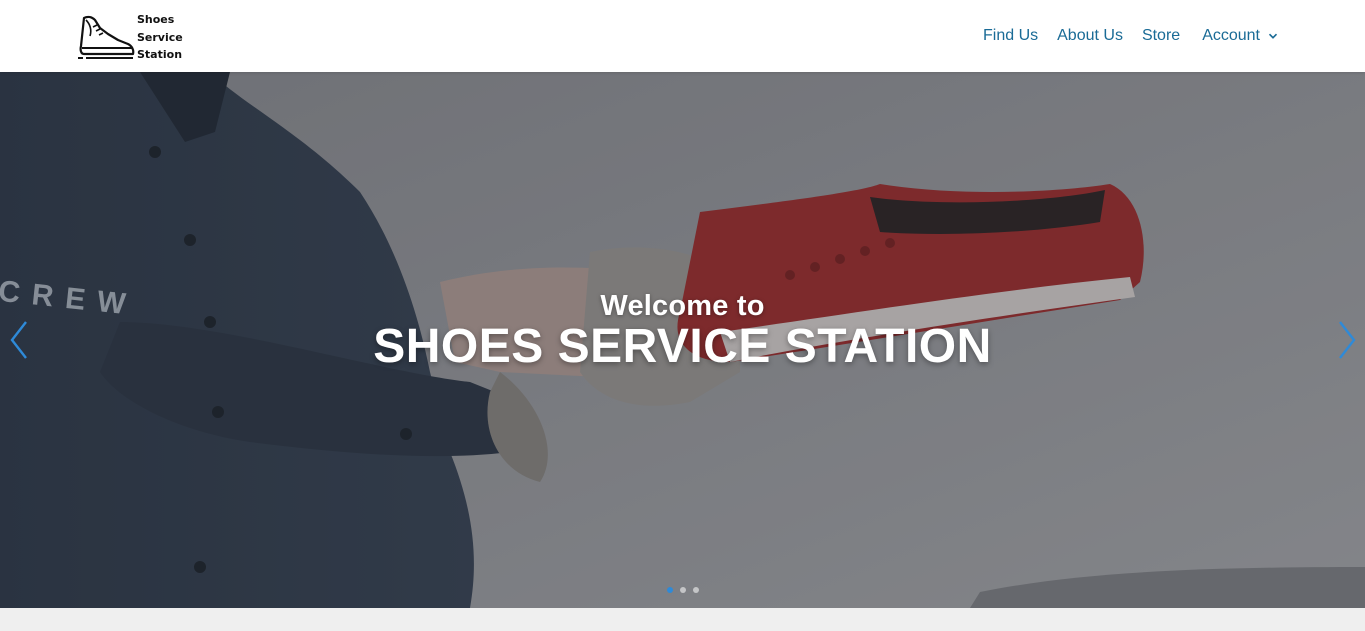 The image size is (1365, 631). I want to click on main-nav: Find Us About Us Store Account, so click(1130, 36).